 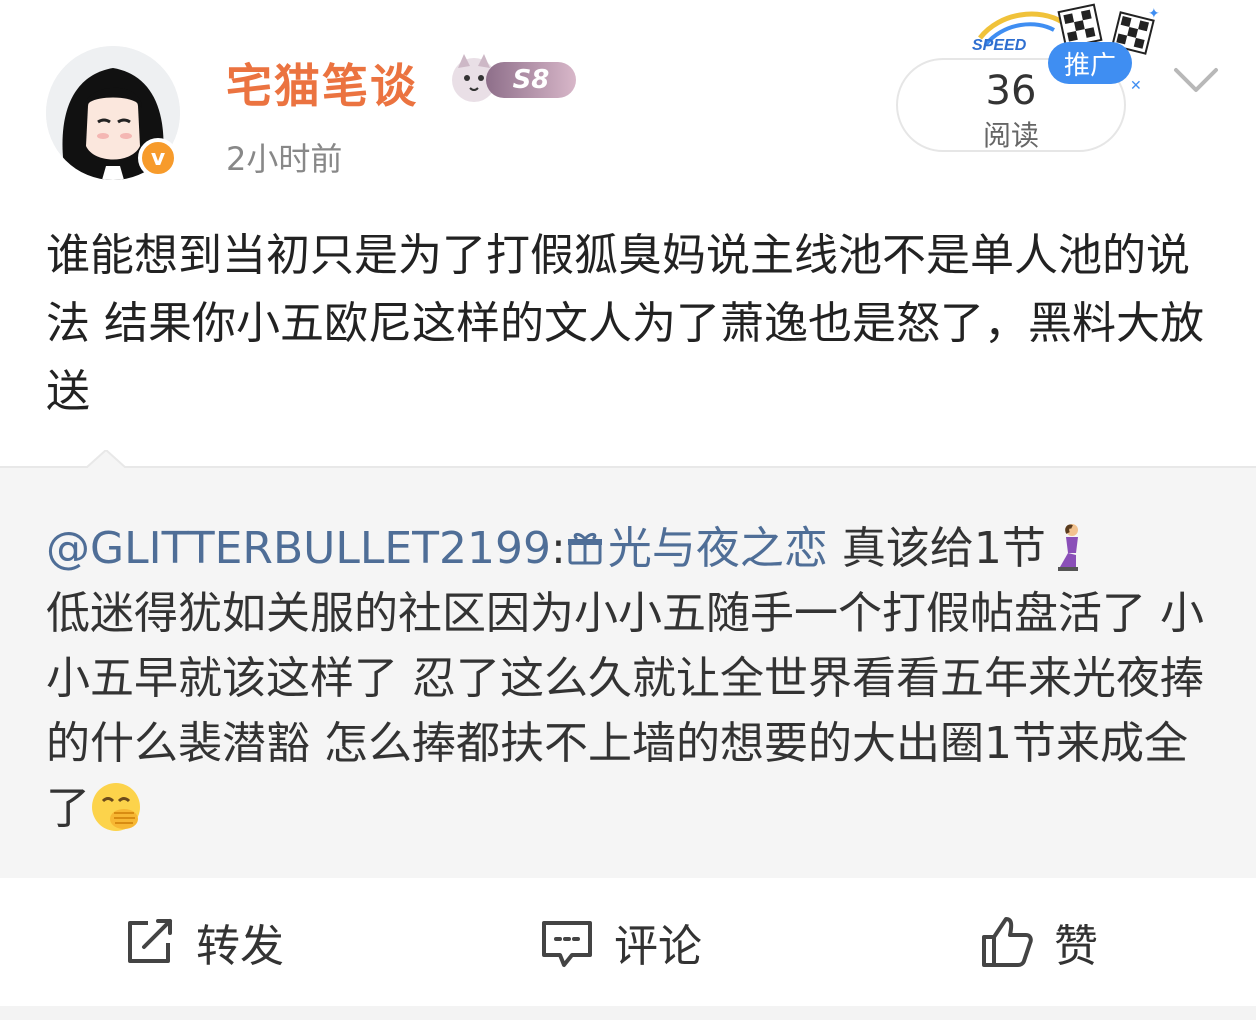 I want to click on forward-button: 转发, so click(x=203, y=942).